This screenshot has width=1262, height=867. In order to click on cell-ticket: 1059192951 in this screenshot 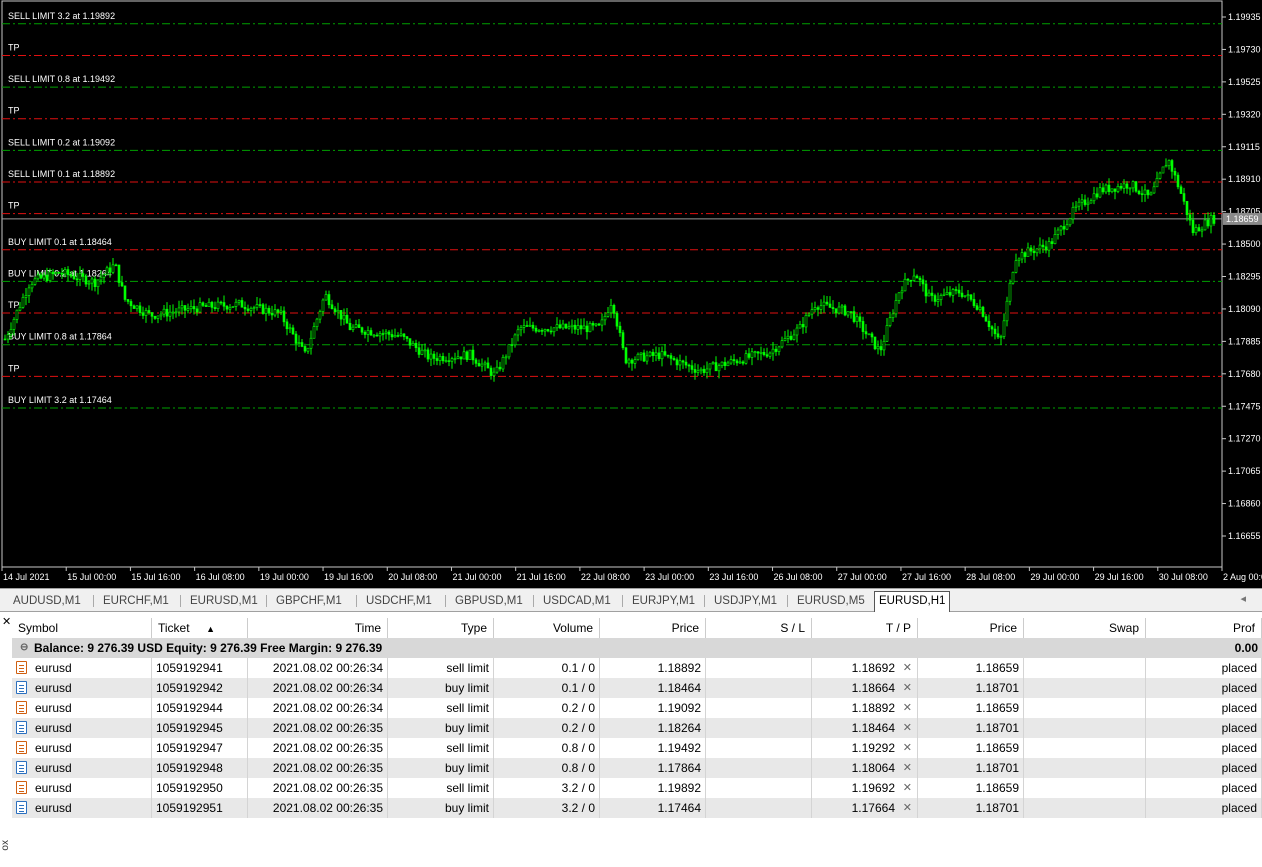, I will do `click(200, 808)`.